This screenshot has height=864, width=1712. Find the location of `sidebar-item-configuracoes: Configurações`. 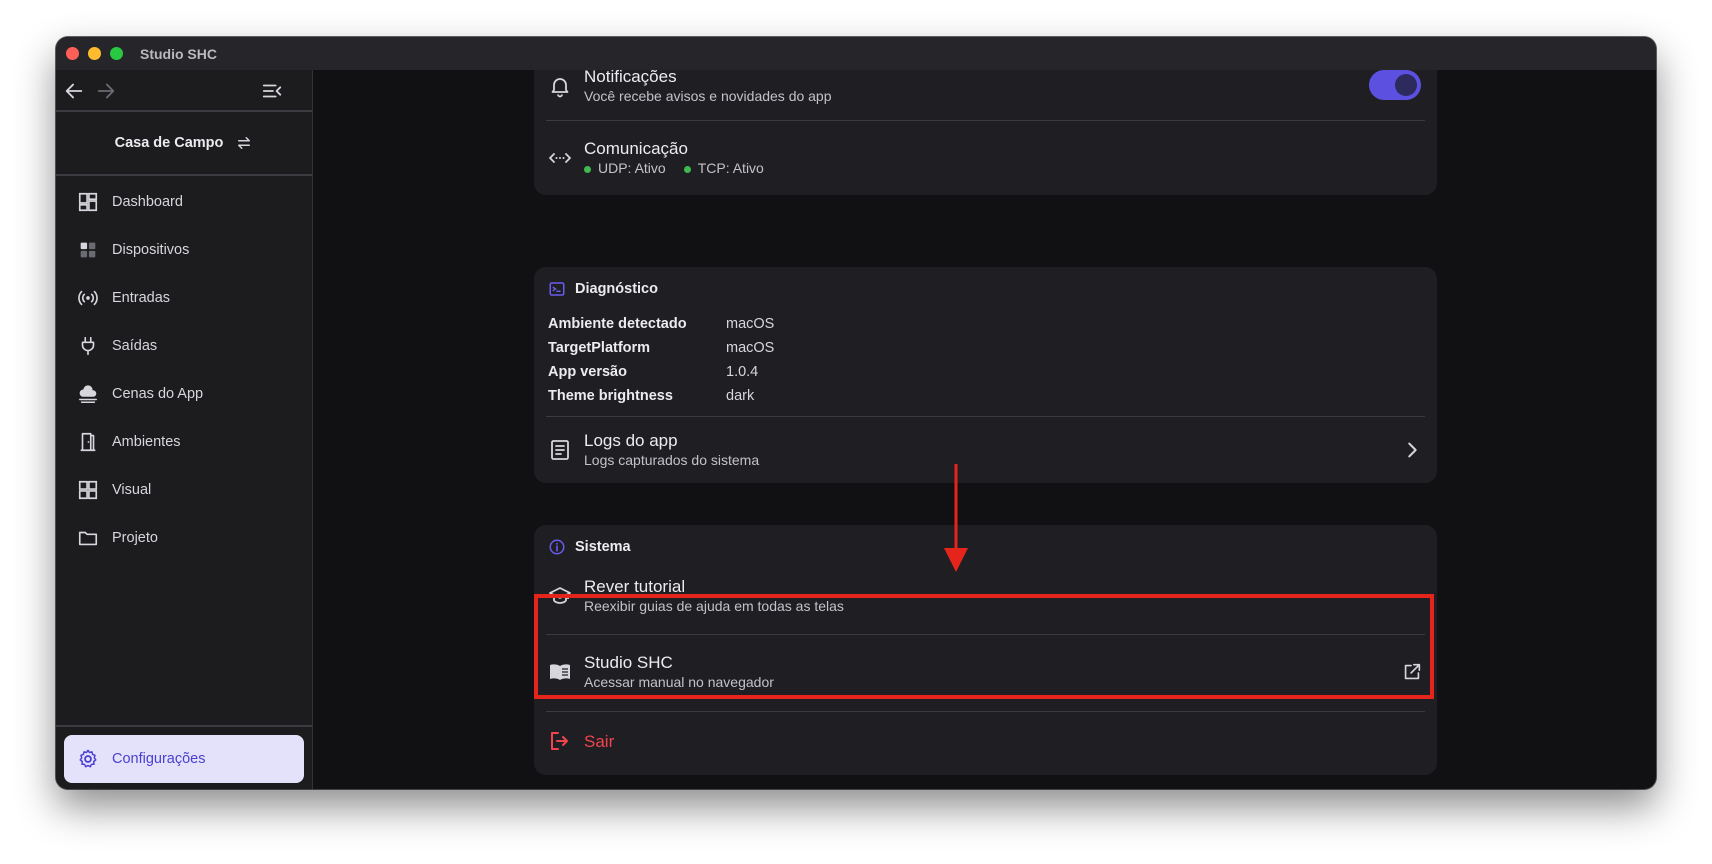

sidebar-item-configuracoes: Configurações is located at coordinates (184, 759).